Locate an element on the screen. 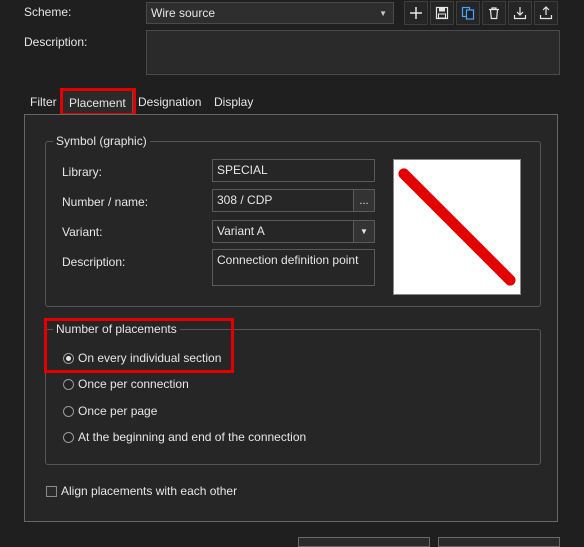  tab-designation: Designation is located at coordinates (169, 102).